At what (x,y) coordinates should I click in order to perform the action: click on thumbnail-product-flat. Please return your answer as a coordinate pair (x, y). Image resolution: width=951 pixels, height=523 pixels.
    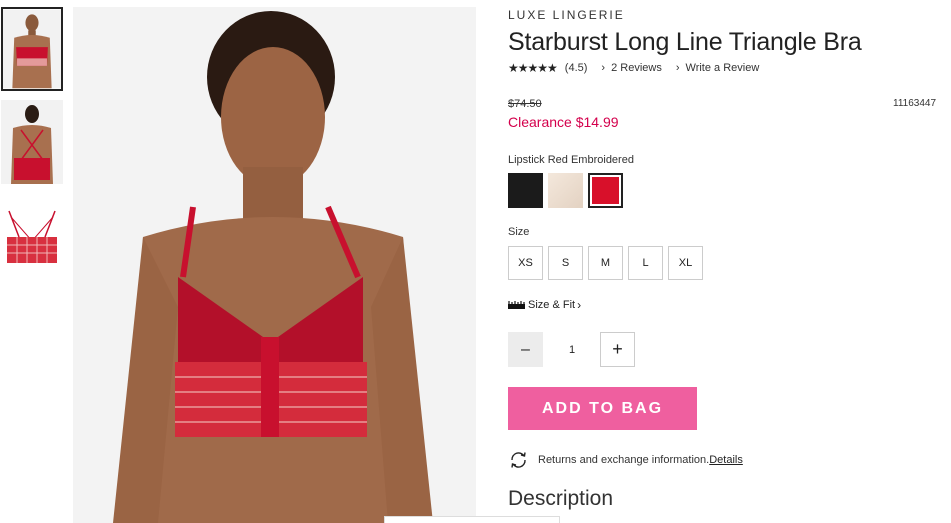
    Looking at the image, I should click on (32, 239).